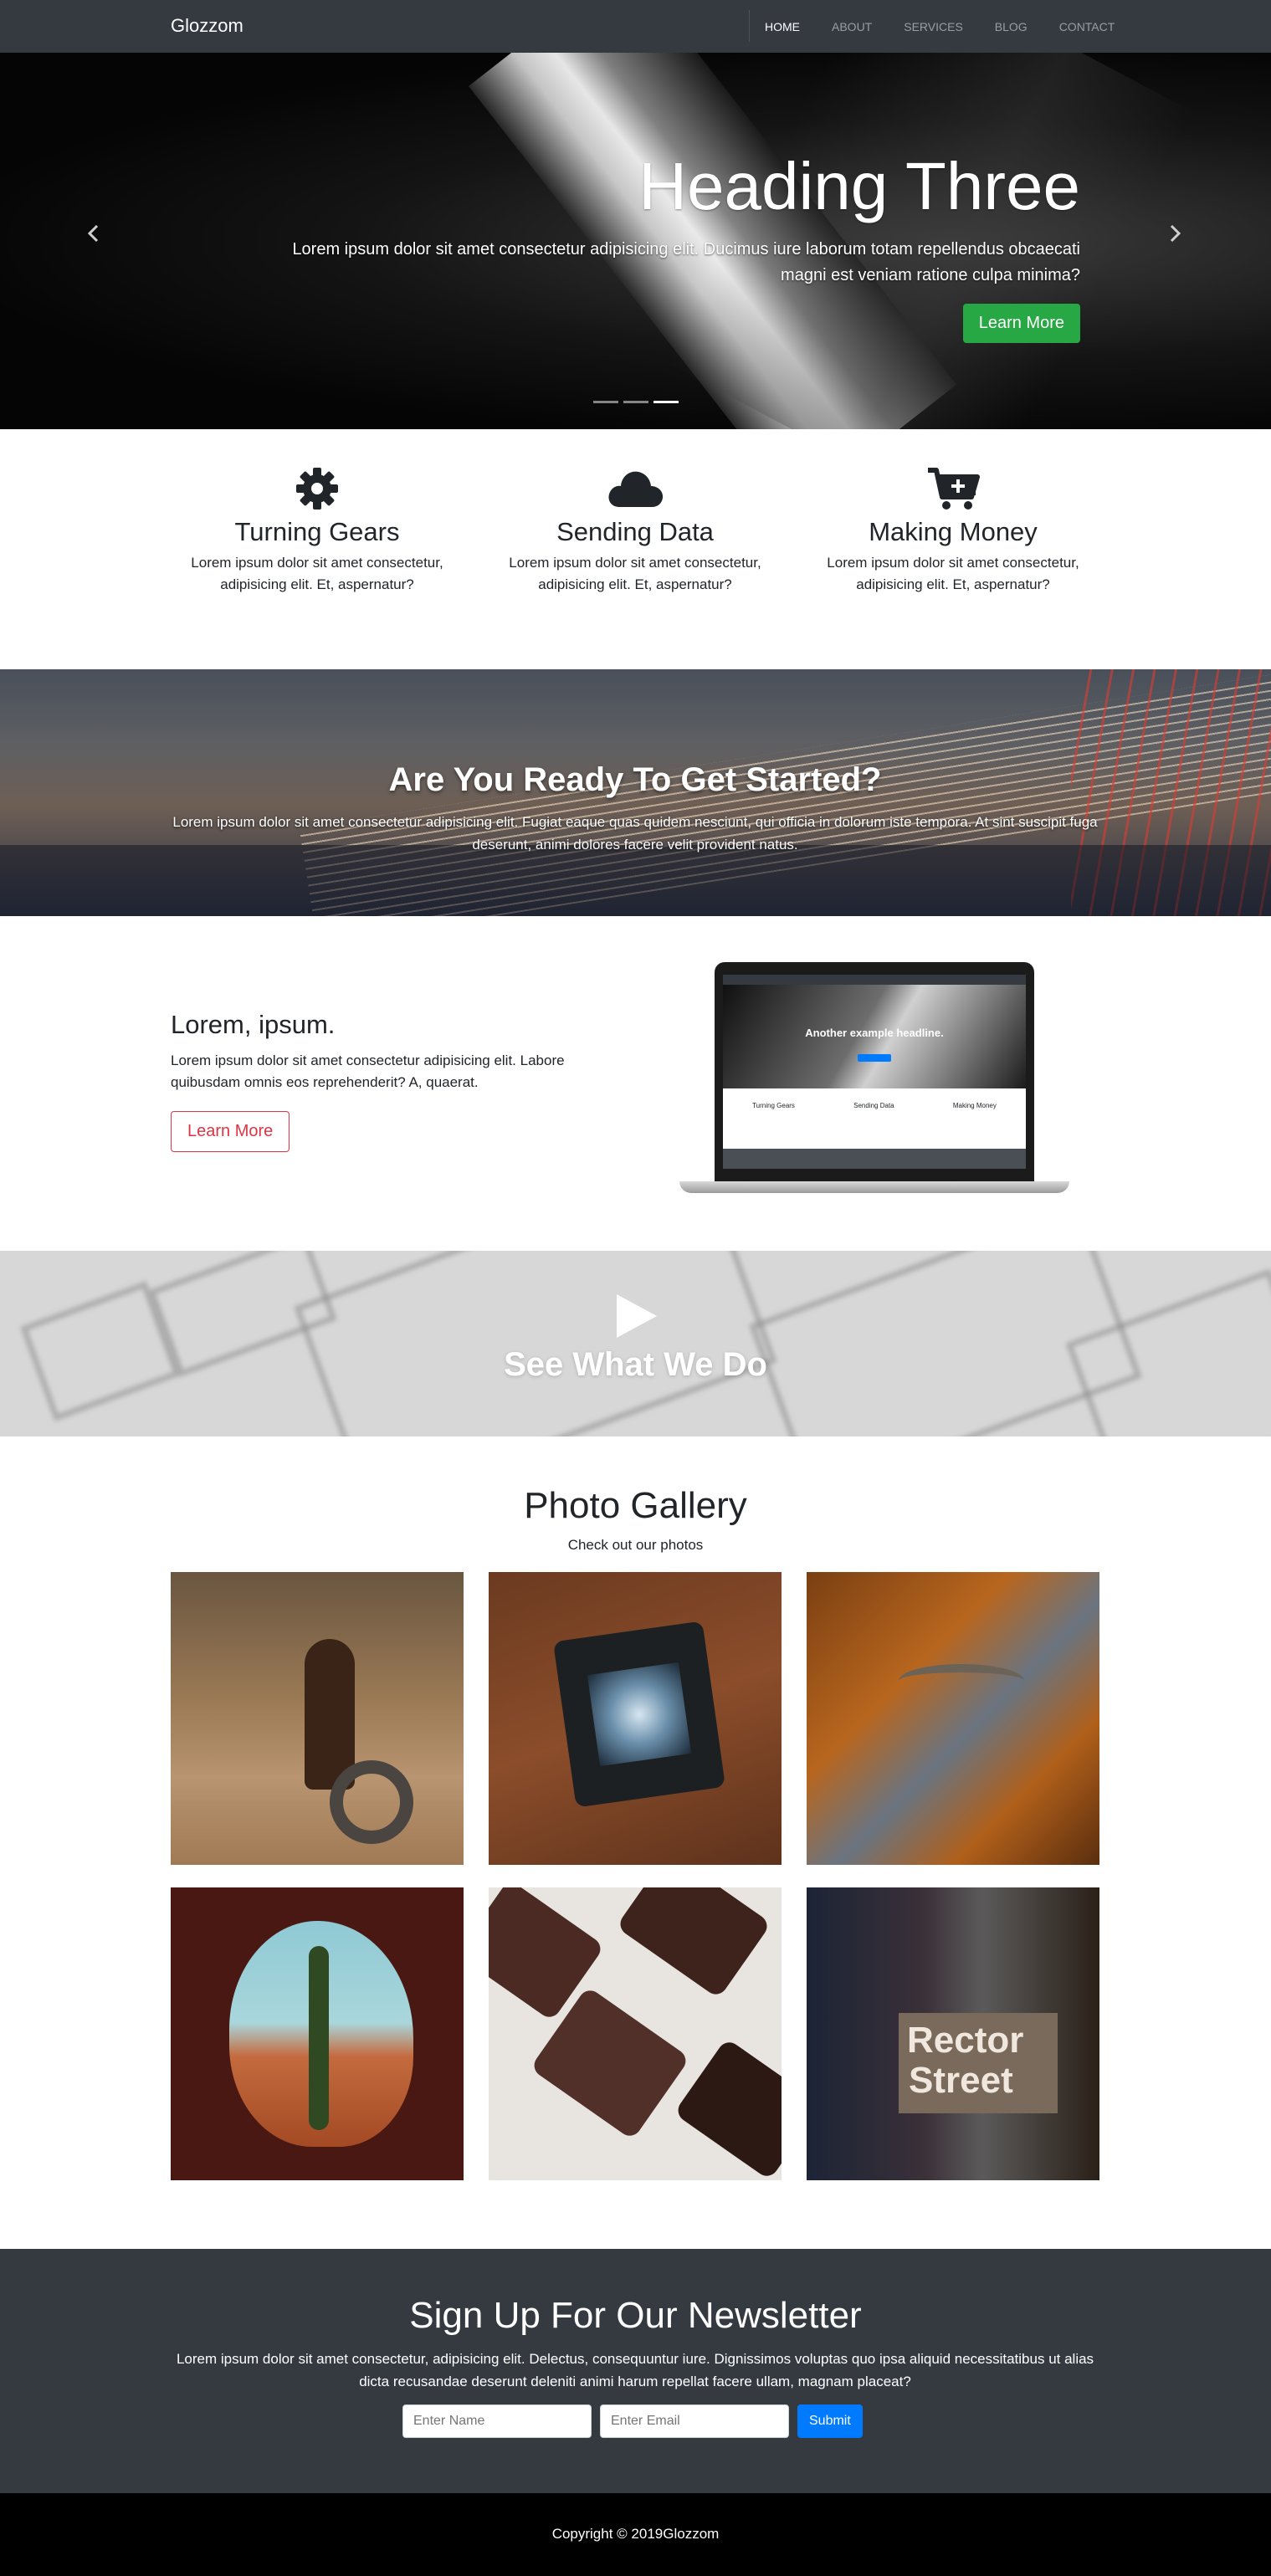 The width and height of the screenshot is (1271, 2576). I want to click on newsletter-title: Sign Up For Our Newsletter, so click(635, 2316).